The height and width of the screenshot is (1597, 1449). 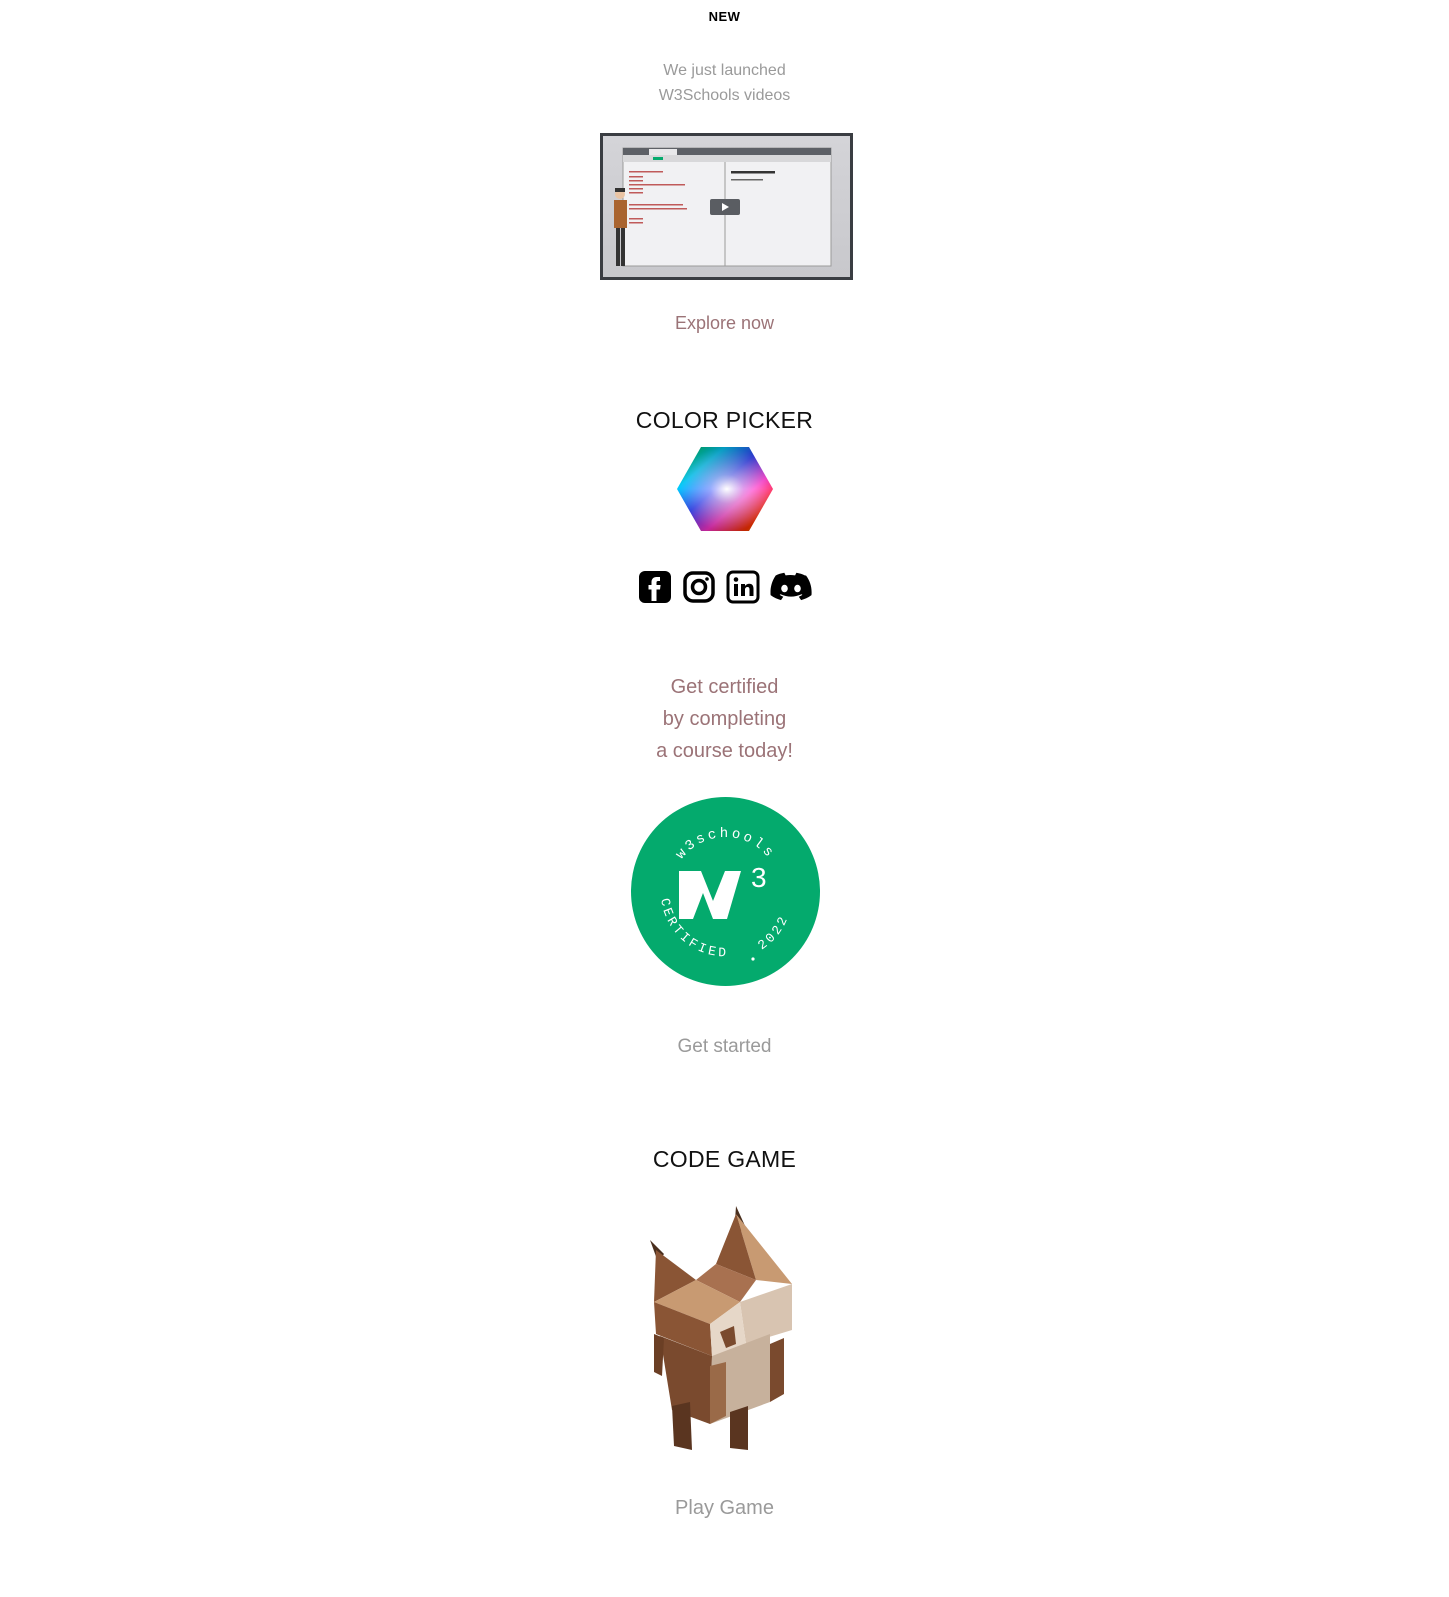 What do you see at coordinates (759, 877) in the screenshot?
I see `svg-text: 3` at bounding box center [759, 877].